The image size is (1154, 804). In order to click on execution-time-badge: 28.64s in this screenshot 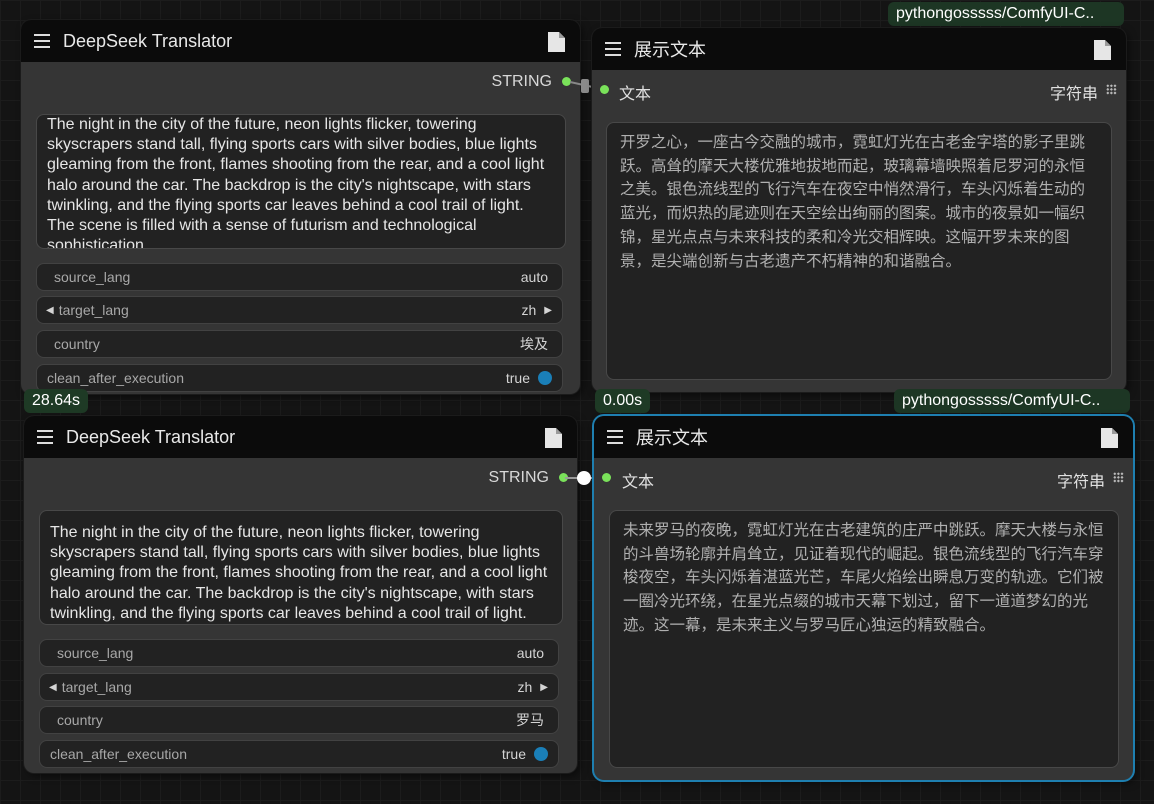, I will do `click(56, 401)`.